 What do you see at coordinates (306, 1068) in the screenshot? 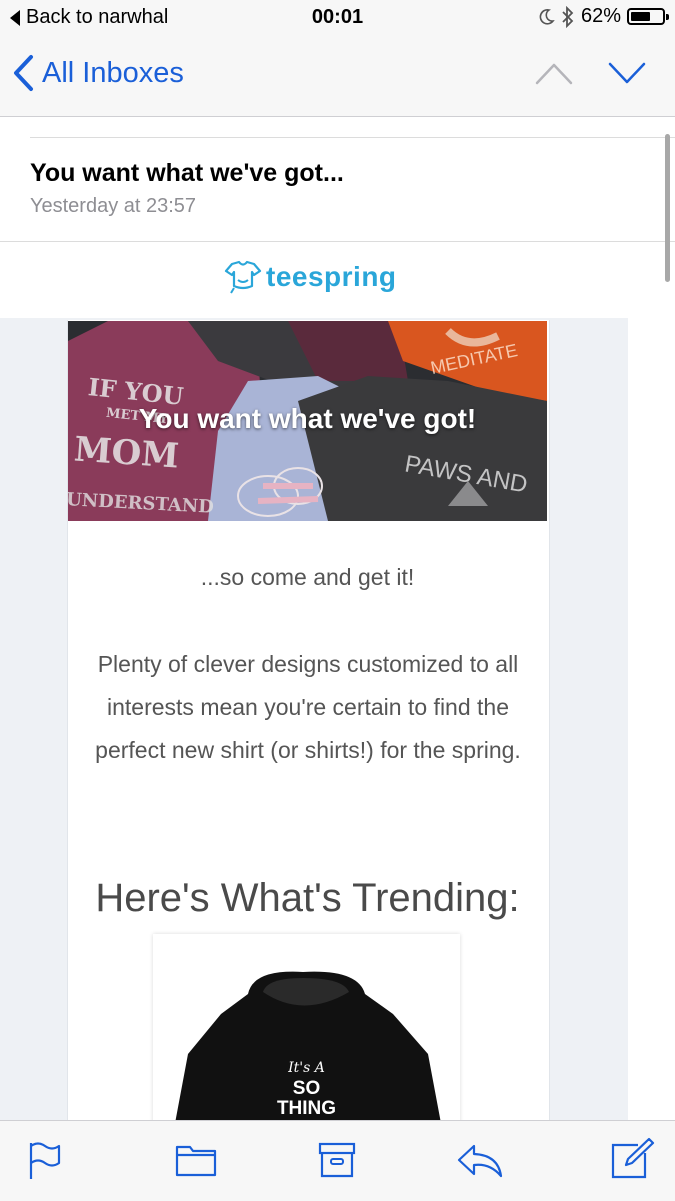
I see `product-text: It's A` at bounding box center [306, 1068].